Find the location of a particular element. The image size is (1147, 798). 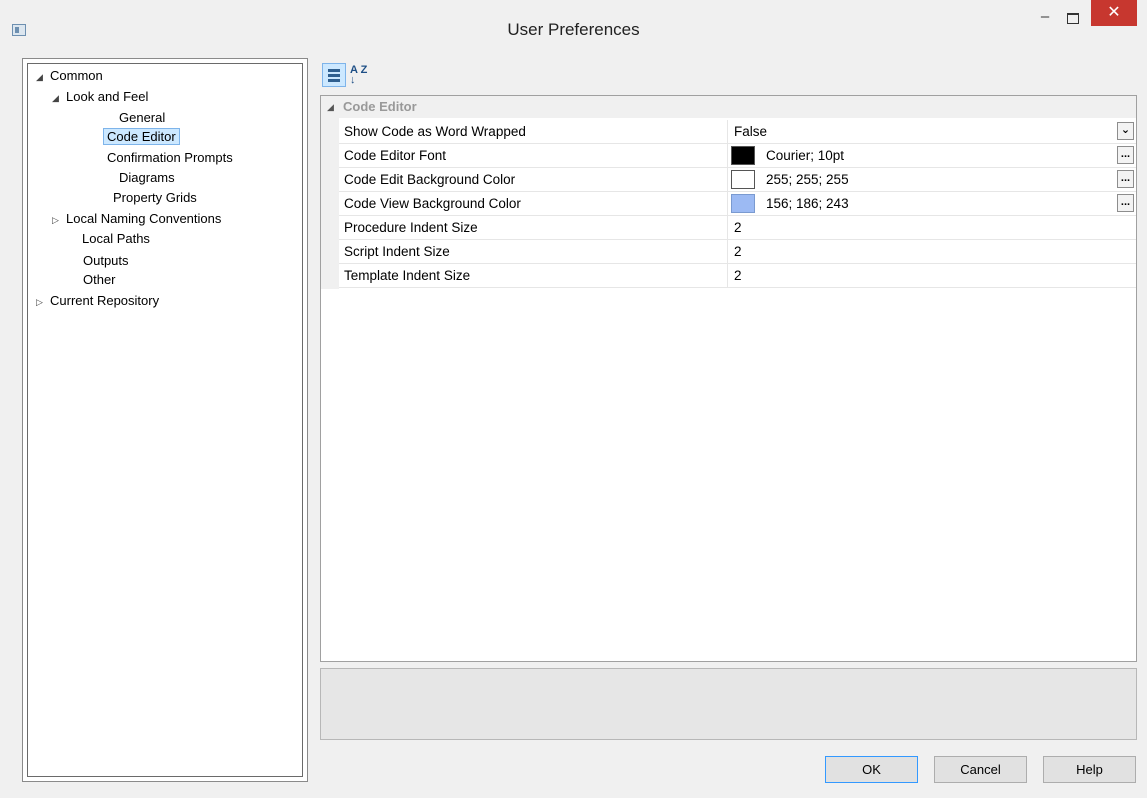

property-name: Code Editor Font is located at coordinates (395, 155).